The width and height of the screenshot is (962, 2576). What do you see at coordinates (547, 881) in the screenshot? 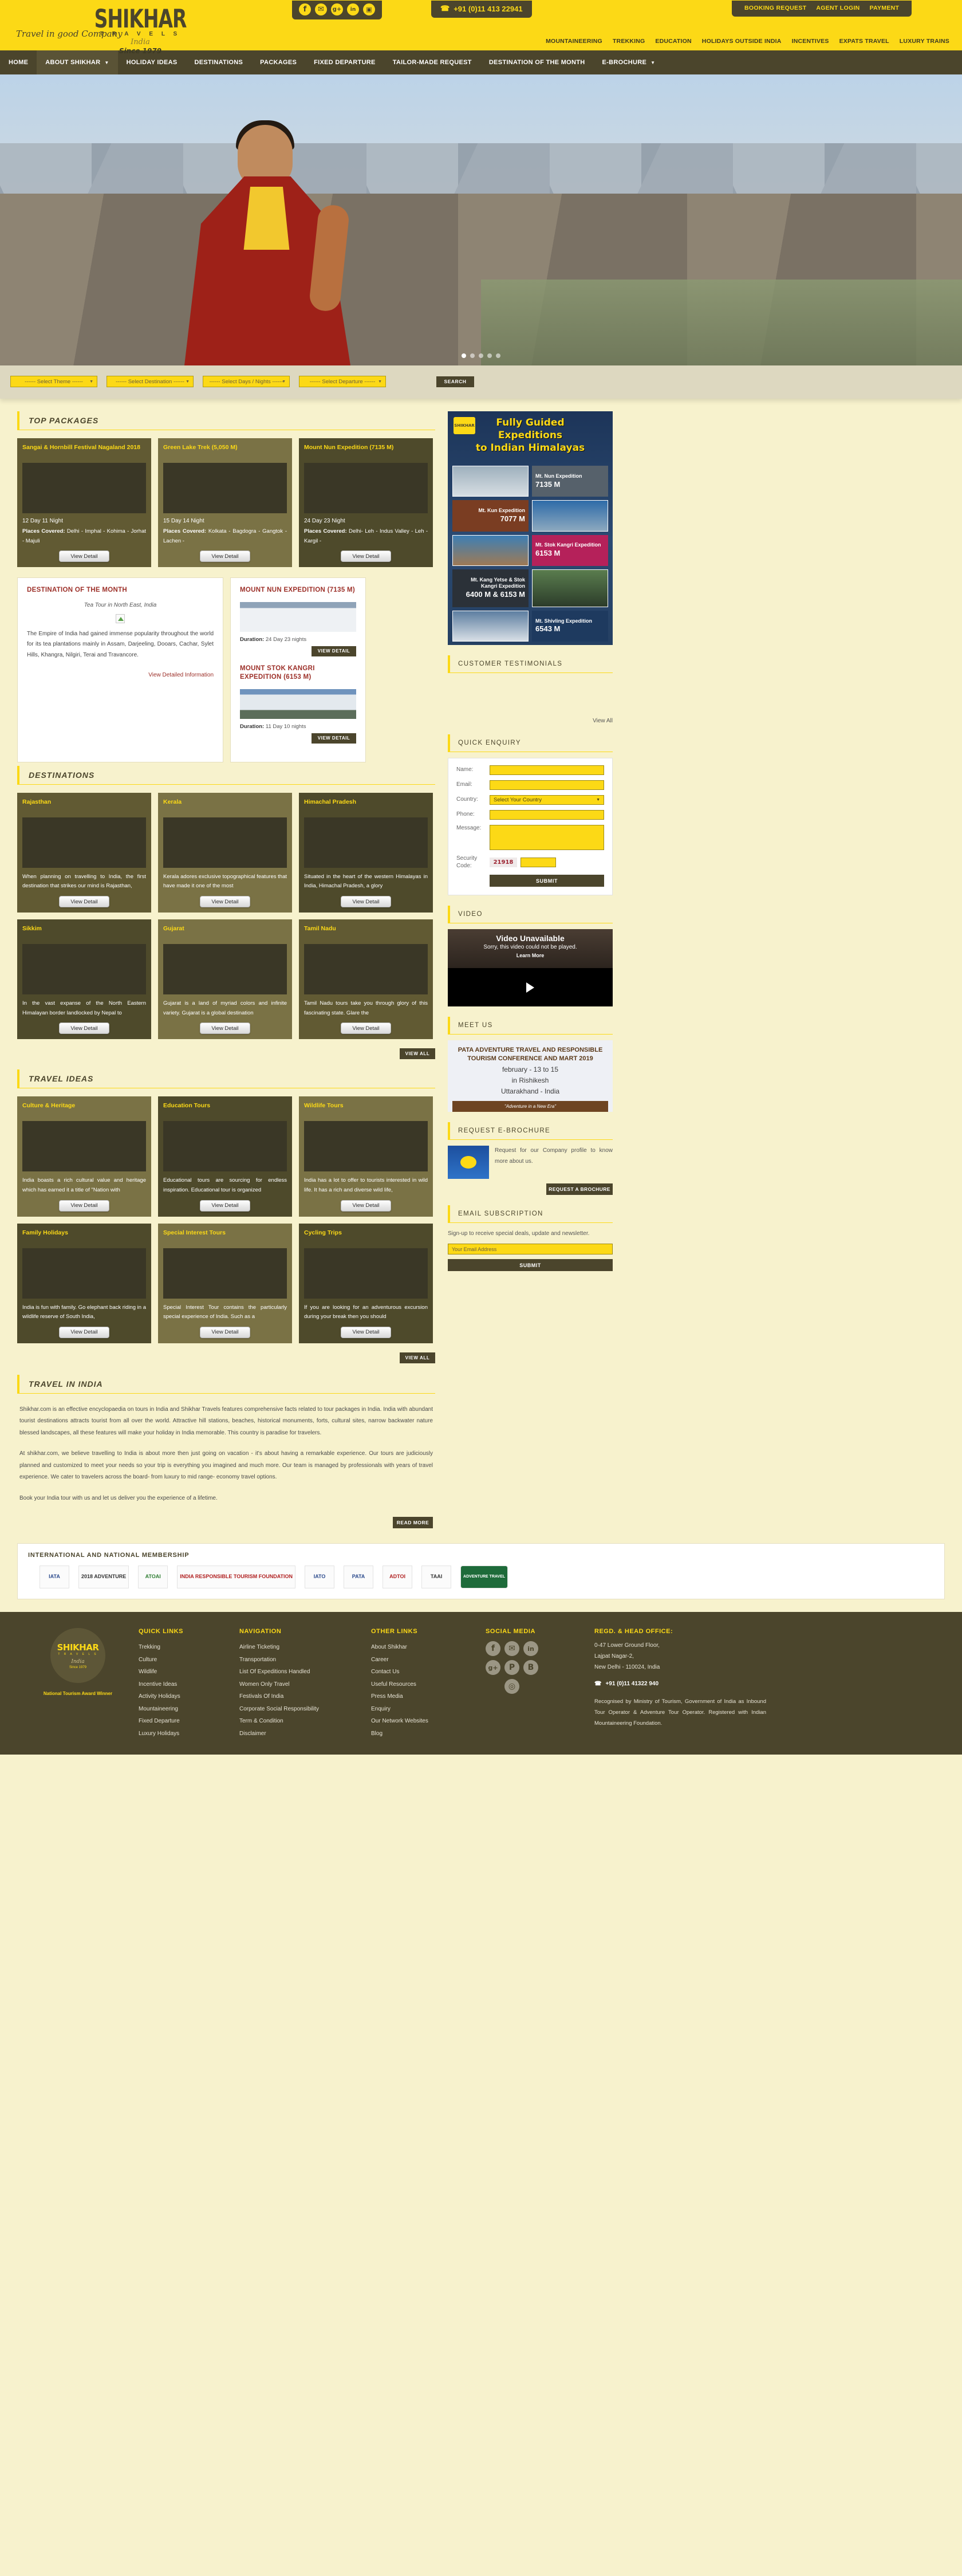
I see `enquiry-submit-button: SUBMIT` at bounding box center [547, 881].